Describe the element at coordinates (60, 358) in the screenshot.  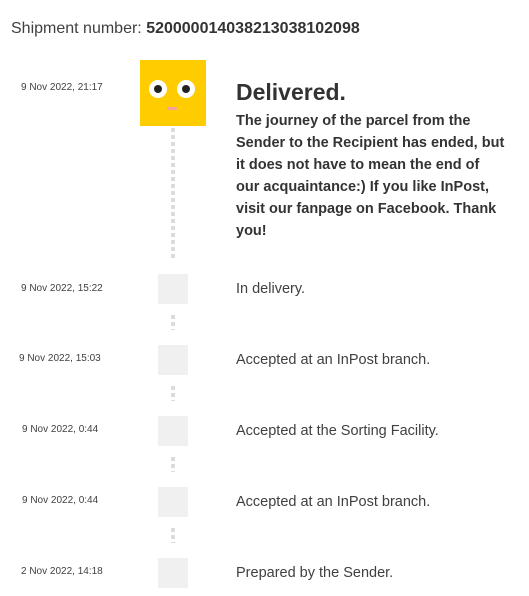
I see `event-date: 9 Nov 2022, 15:03` at that location.